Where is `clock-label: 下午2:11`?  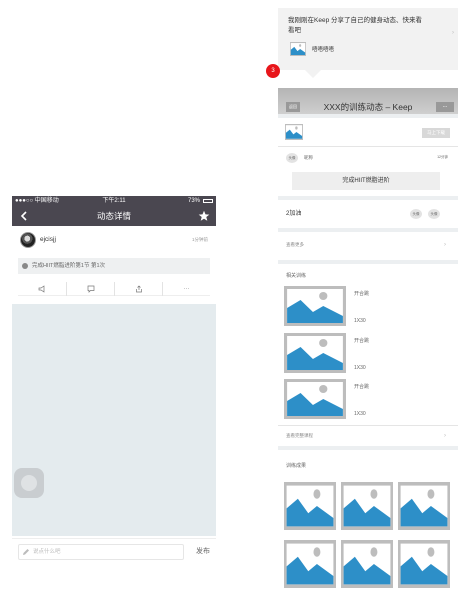
clock-label: 下午2:11 is located at coordinates (114, 201).